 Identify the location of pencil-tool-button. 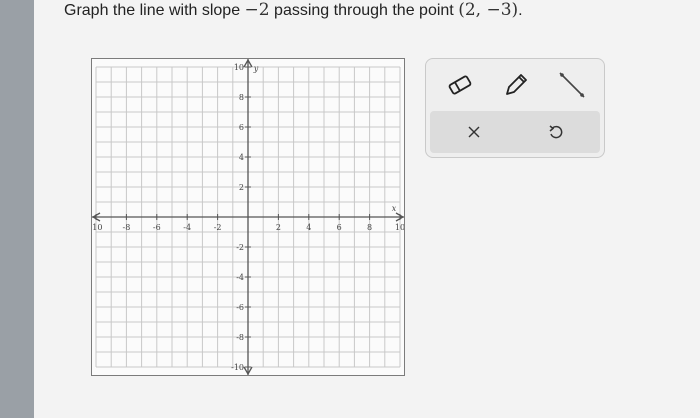
(516, 85).